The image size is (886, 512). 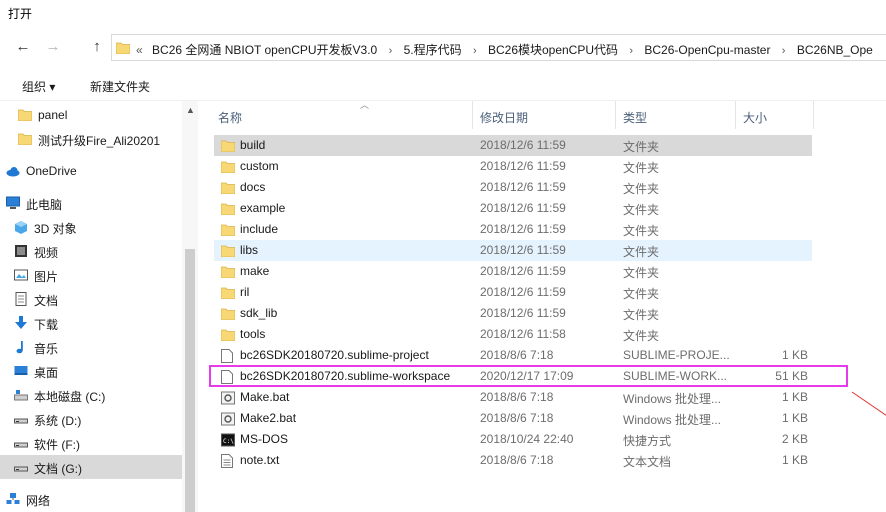 What do you see at coordinates (139, 50) in the screenshot?
I see `breadcrumb-overflow: «` at bounding box center [139, 50].